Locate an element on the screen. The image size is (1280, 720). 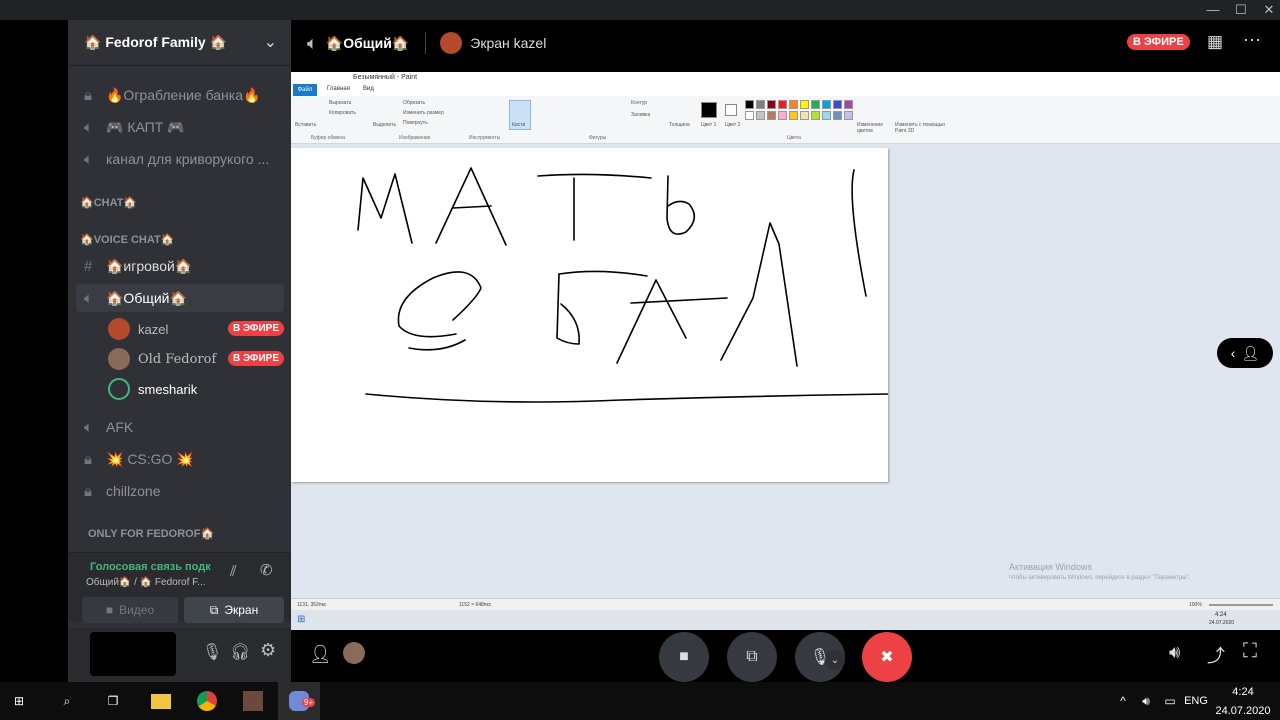
color2-swatch is located at coordinates (731, 110).